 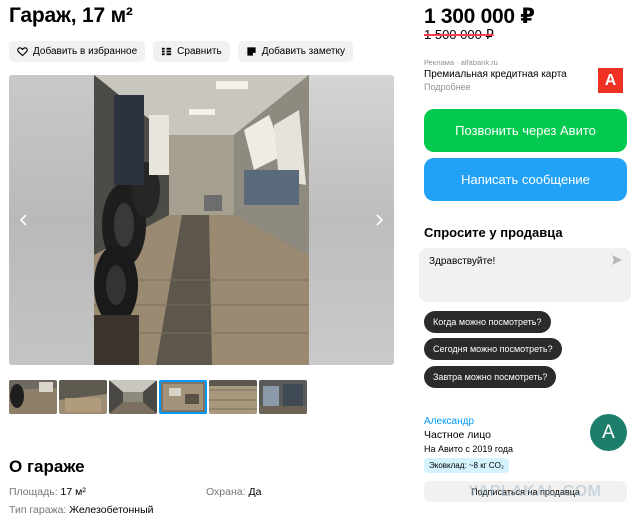 I want to click on thumbnail-active, so click(x=183, y=397).